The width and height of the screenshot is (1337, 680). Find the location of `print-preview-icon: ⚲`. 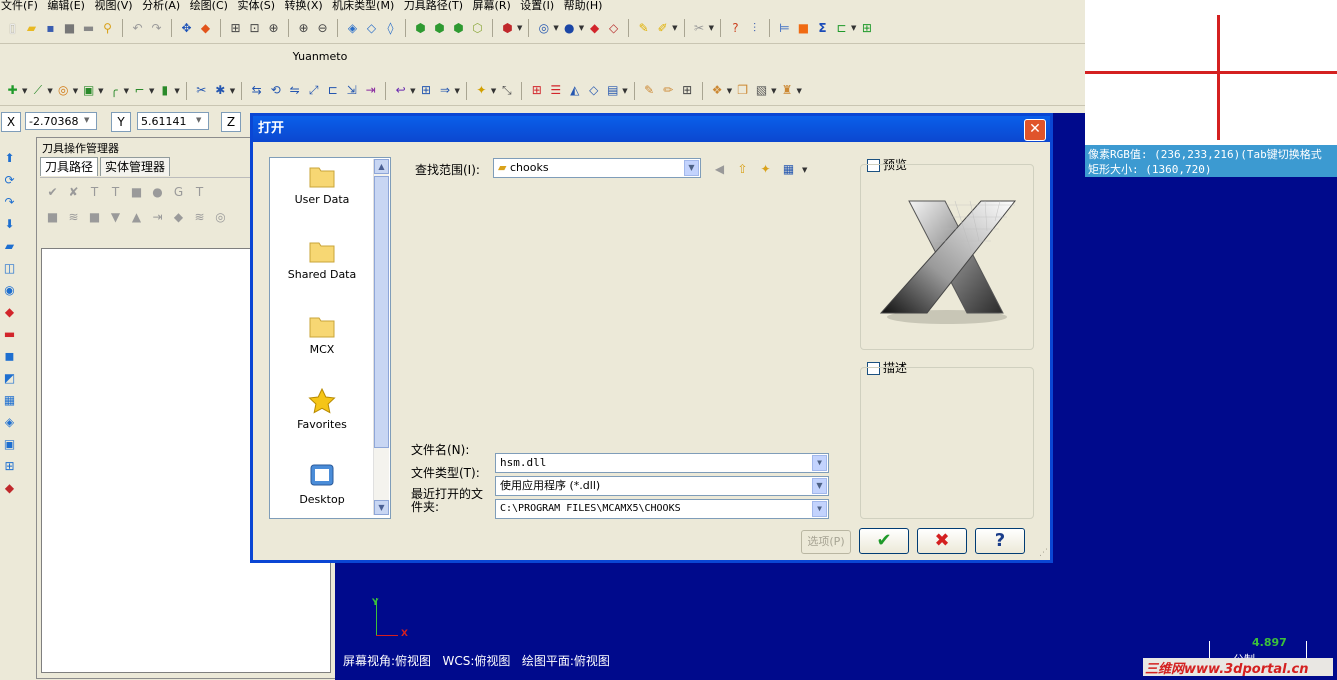

print-preview-icon: ⚲ is located at coordinates (107, 28).